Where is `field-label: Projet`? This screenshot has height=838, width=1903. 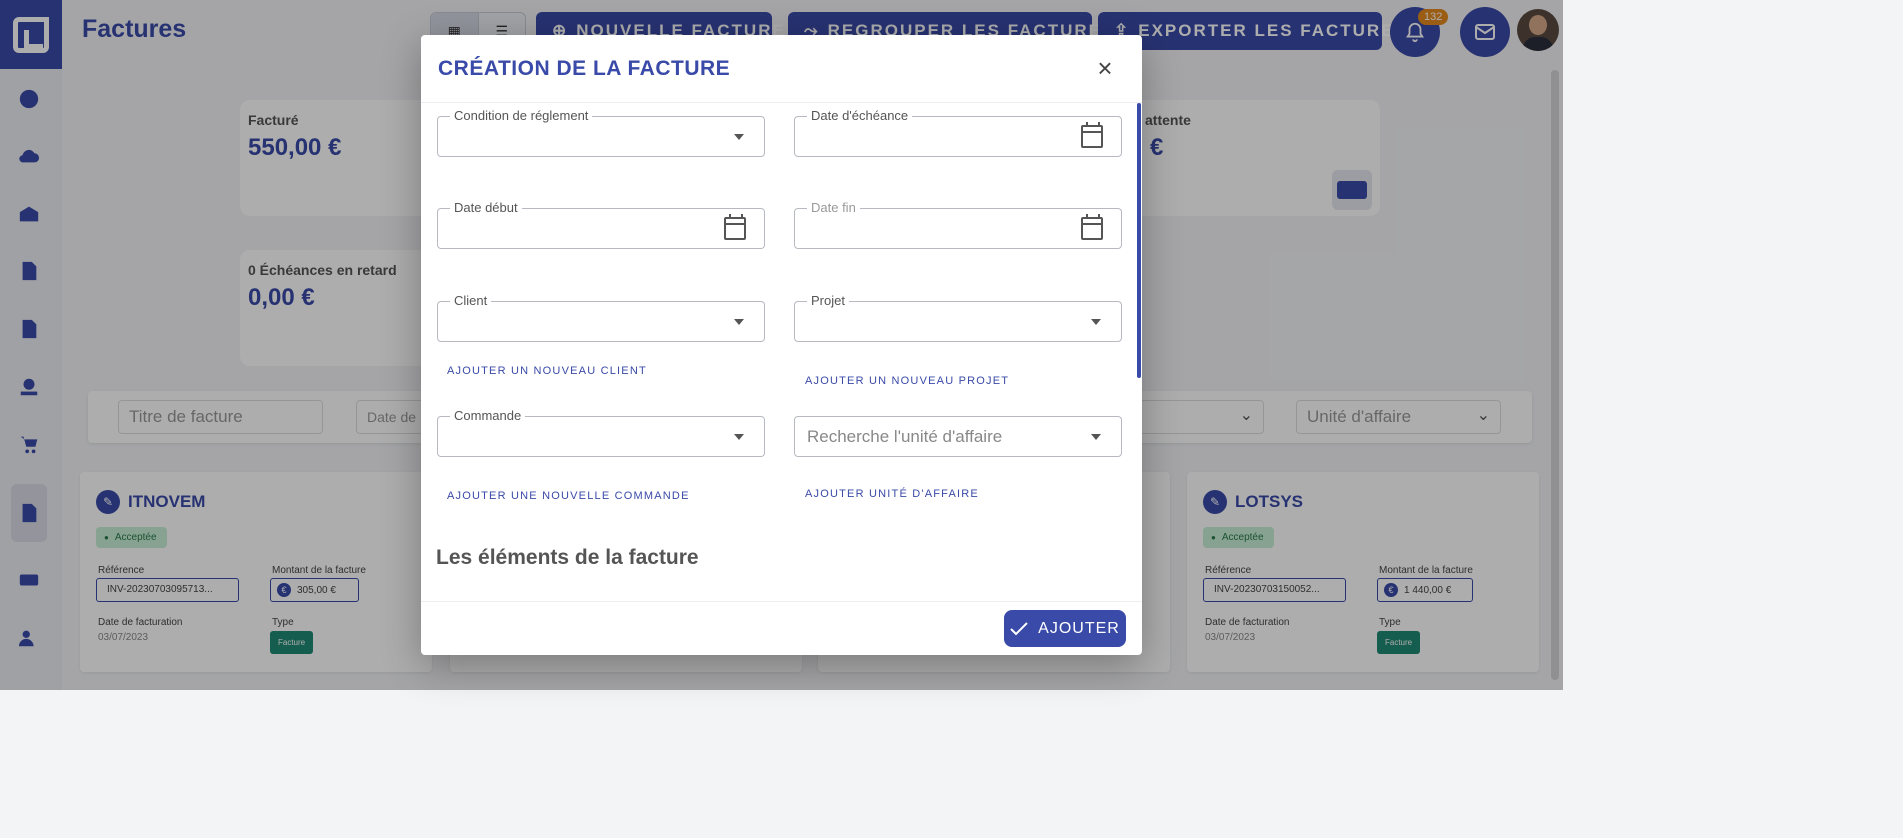 field-label: Projet is located at coordinates (828, 300).